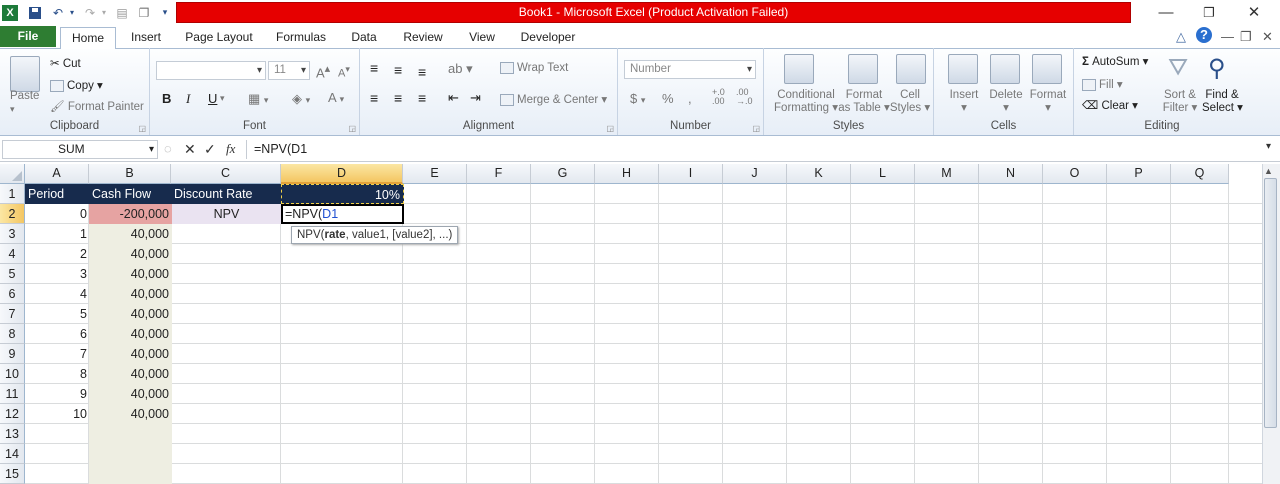 This screenshot has width=1280, height=484. What do you see at coordinates (1110, 105) in the screenshot?
I see `clear-button: ⌫ Clear ▾` at bounding box center [1110, 105].